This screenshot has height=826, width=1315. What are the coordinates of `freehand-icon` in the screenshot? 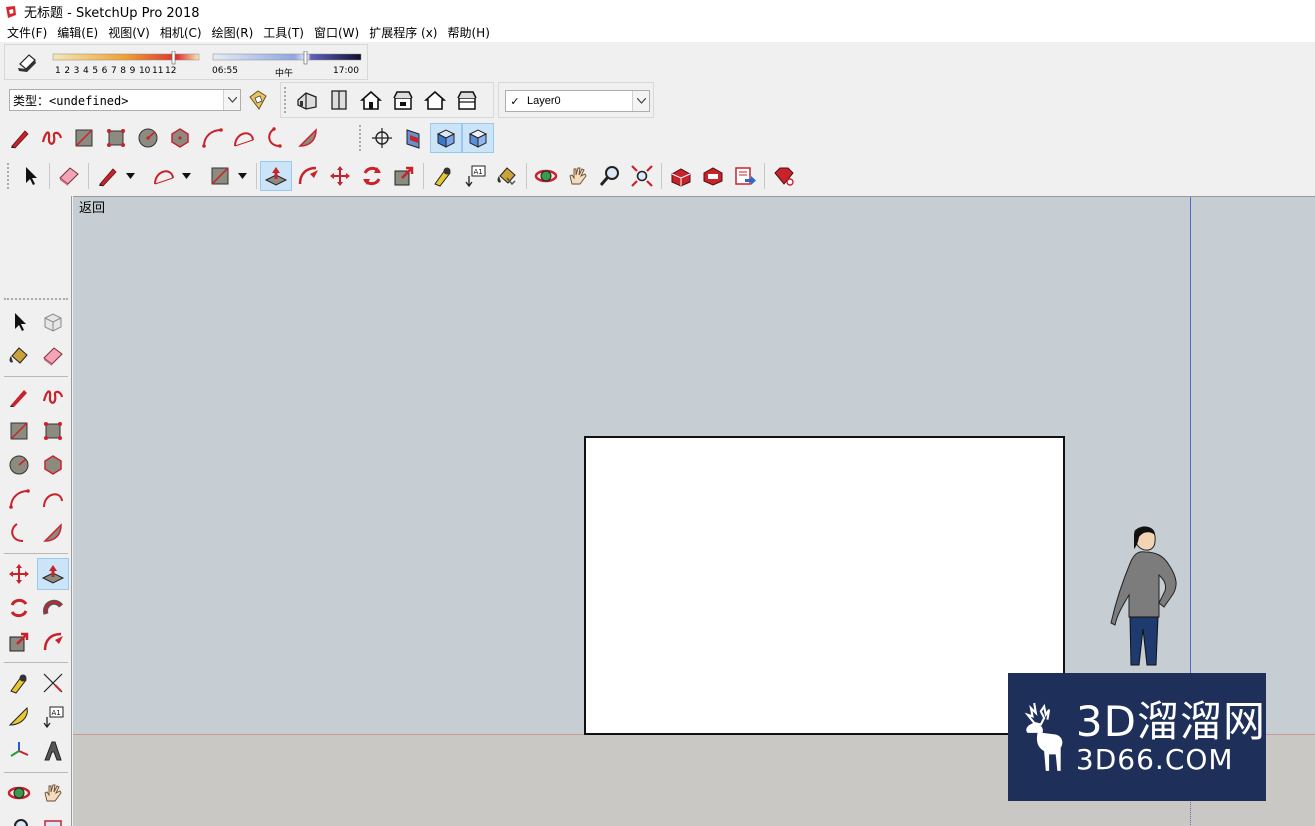 It's located at (53, 397).